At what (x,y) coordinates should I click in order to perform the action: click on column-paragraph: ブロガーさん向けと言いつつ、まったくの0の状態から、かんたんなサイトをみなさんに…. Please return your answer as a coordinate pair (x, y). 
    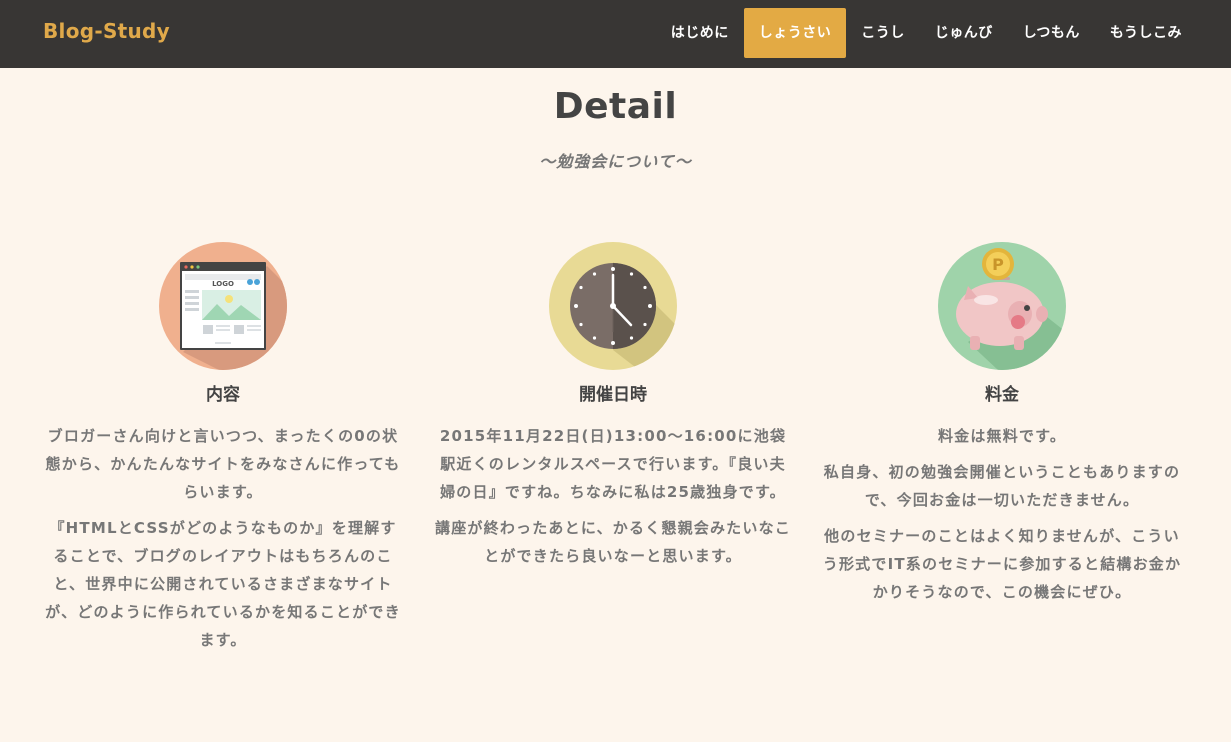
    Looking at the image, I should click on (223, 464).